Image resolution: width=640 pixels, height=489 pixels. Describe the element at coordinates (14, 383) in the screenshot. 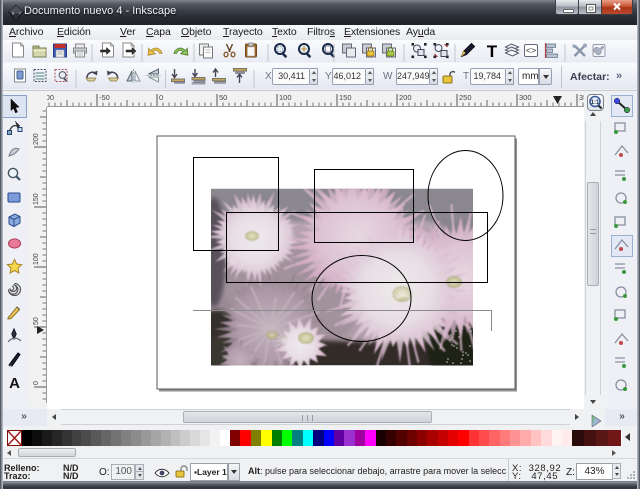

I see `svg-text: A` at that location.